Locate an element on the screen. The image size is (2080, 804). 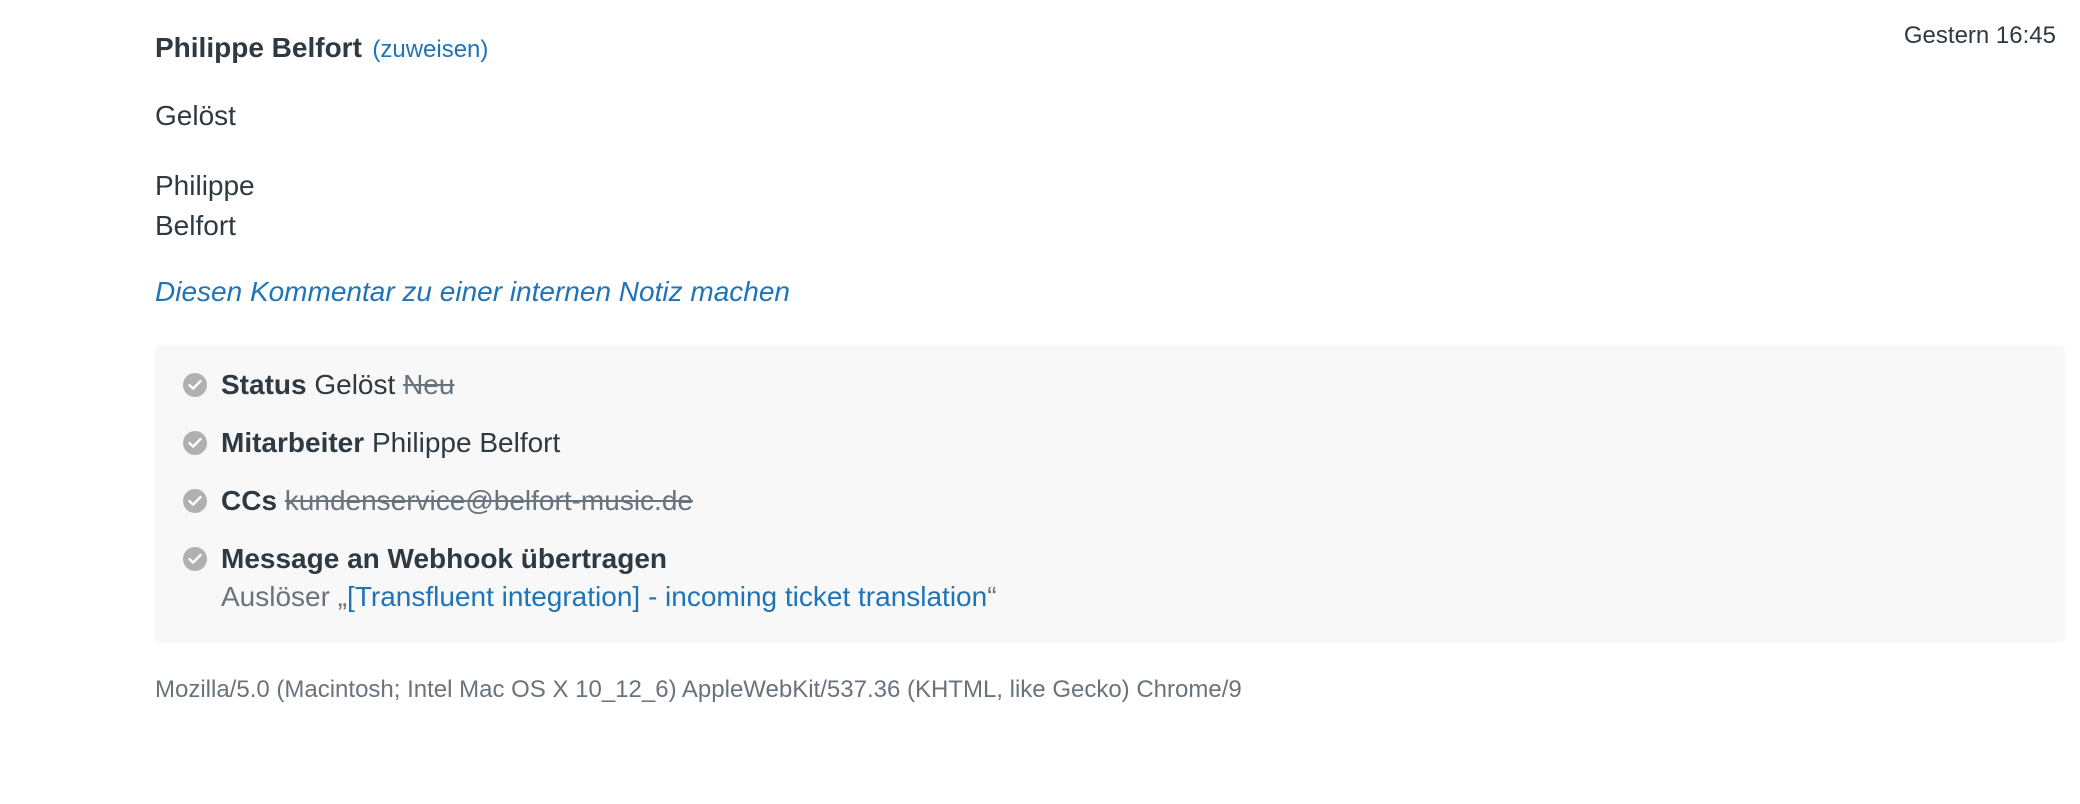
ccs-old-value: kundenservice@belfort-music.de is located at coordinates (488, 500).